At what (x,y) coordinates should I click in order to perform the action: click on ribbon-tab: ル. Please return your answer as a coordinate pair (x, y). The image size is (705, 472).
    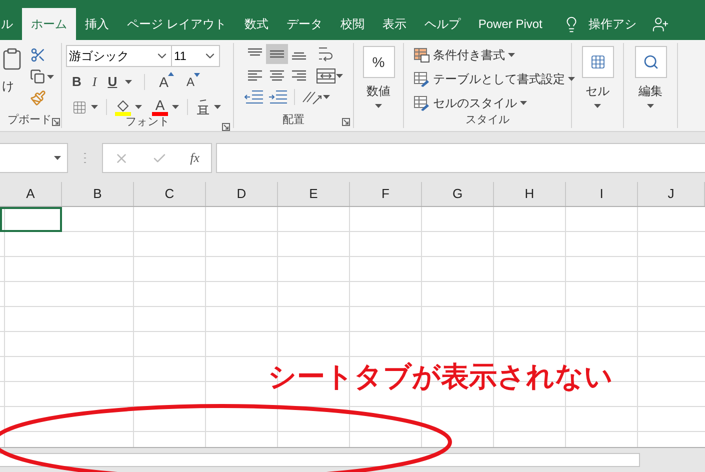
    Looking at the image, I should click on (11, 24).